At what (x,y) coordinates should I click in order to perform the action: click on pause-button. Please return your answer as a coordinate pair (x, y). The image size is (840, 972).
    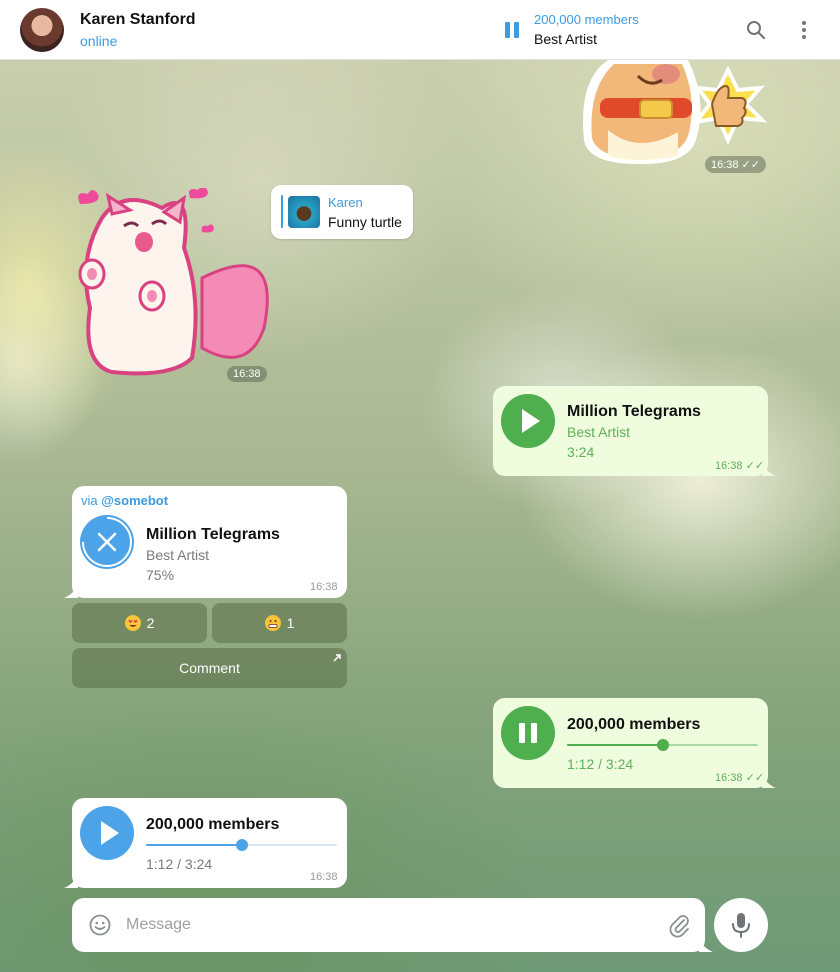
    Looking at the image, I should click on (528, 733).